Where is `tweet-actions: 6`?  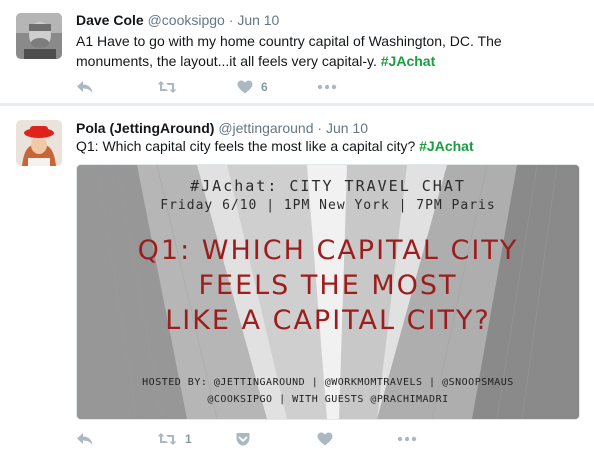 tweet-actions: 6 is located at coordinates (326, 87).